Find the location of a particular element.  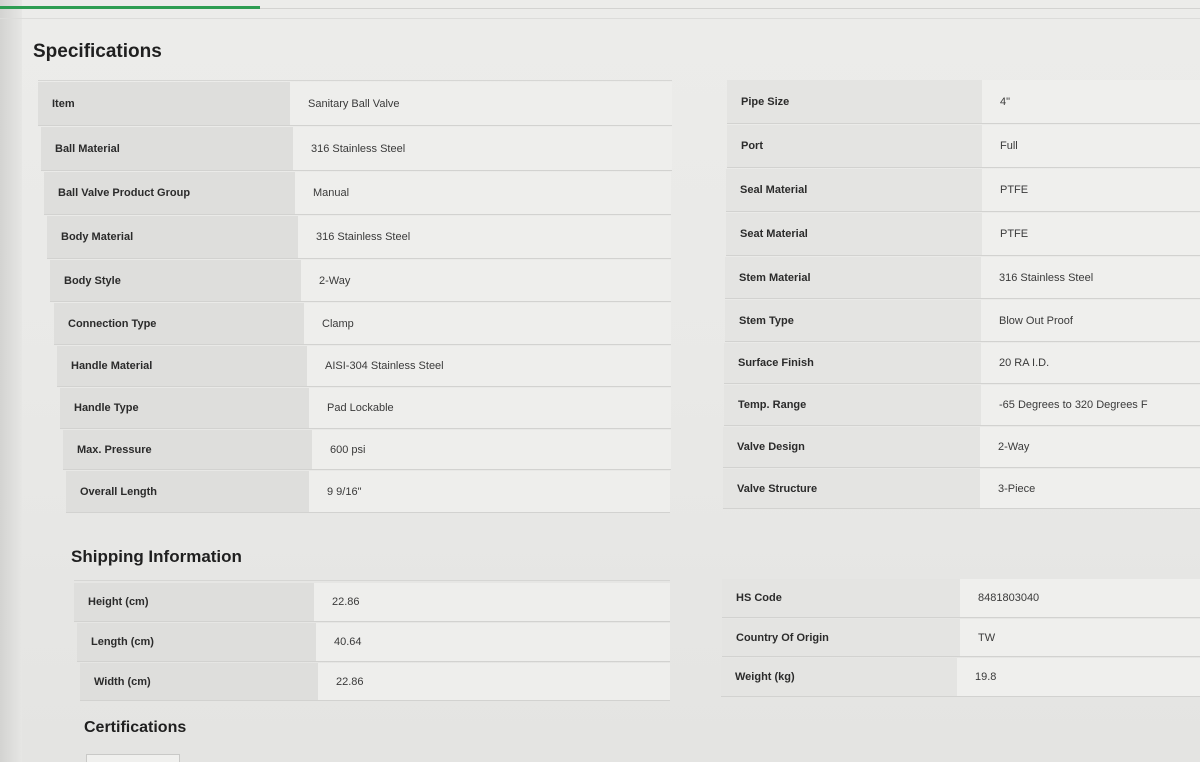

ship-key: HS Code is located at coordinates (841, 598).